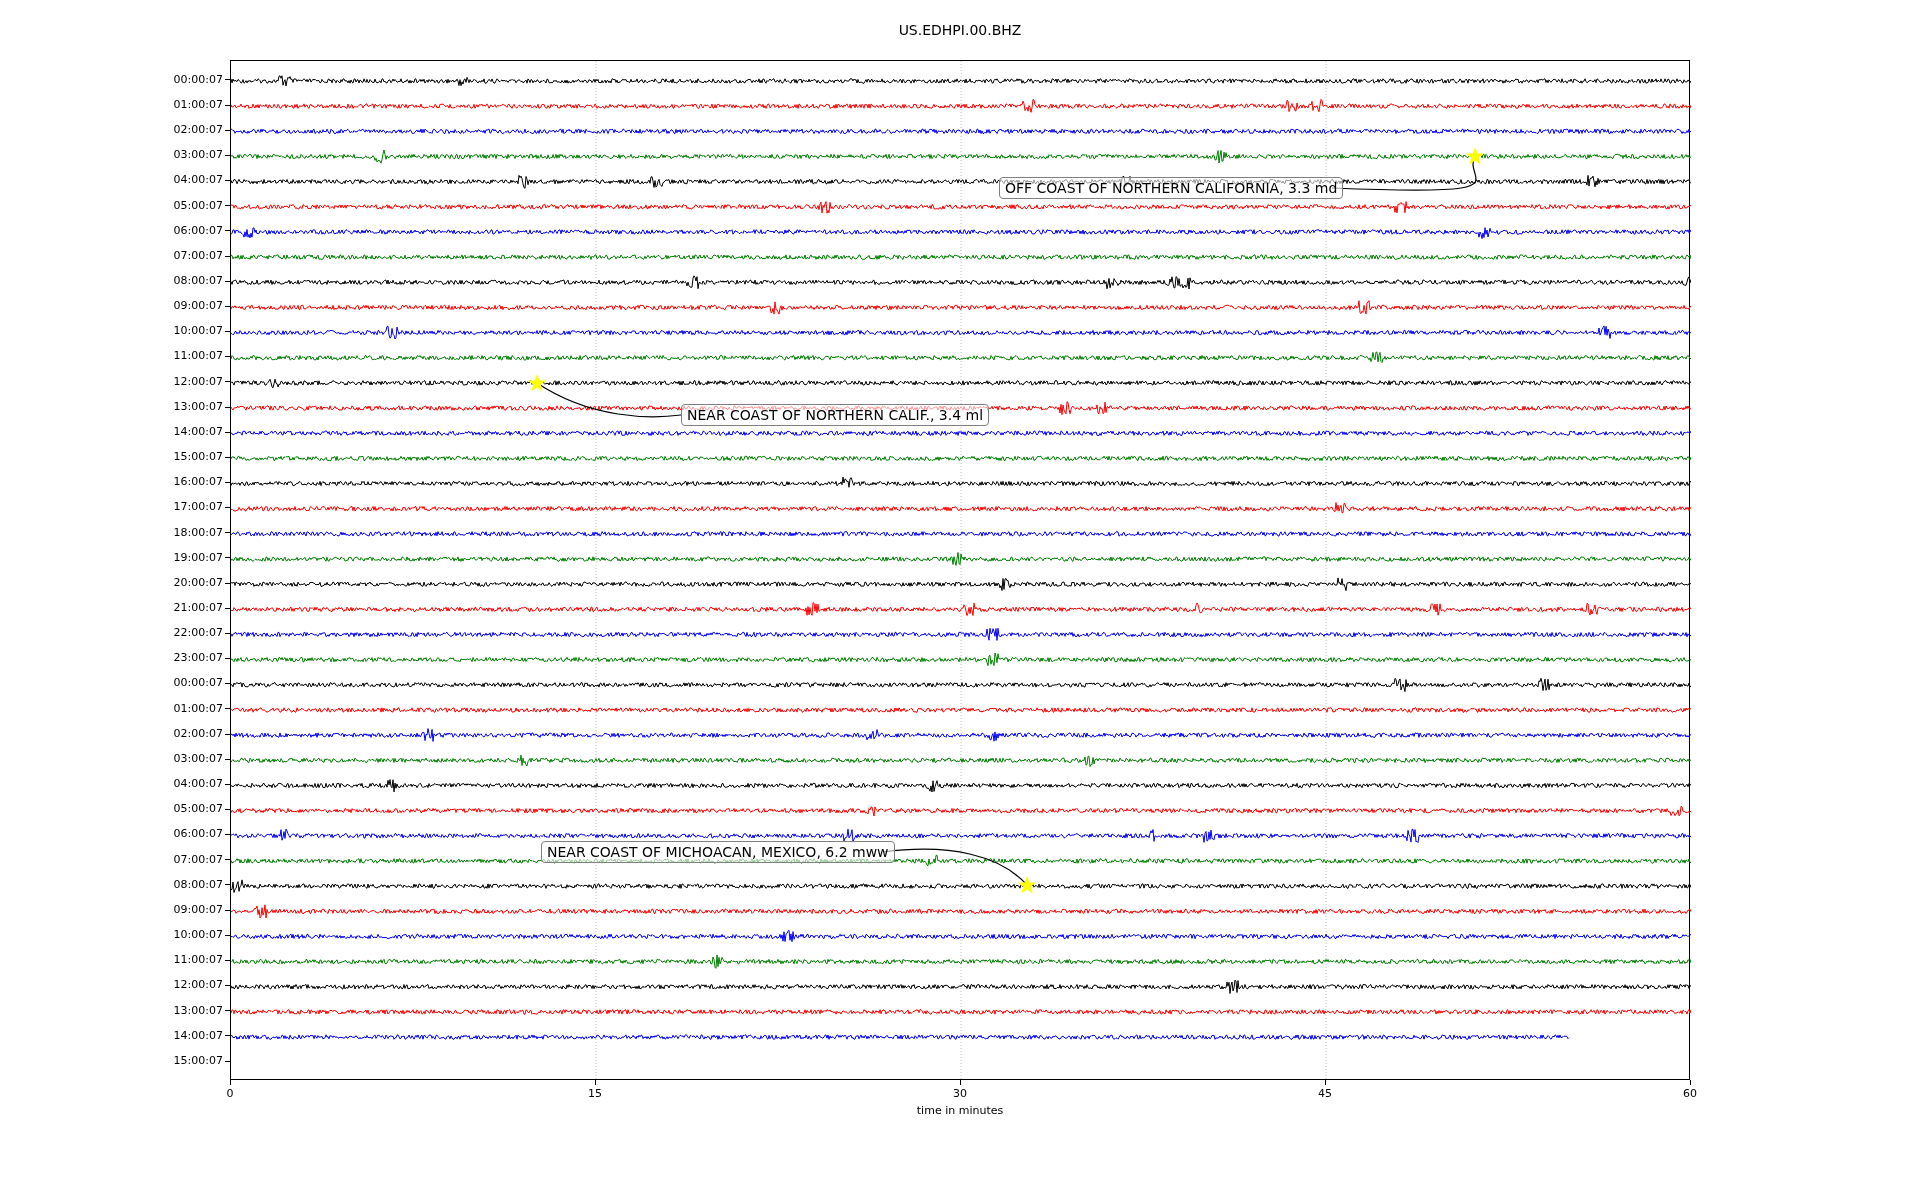 This screenshot has height=1200, width=1920. I want to click on axis-tick-label: 45, so click(1325, 1094).